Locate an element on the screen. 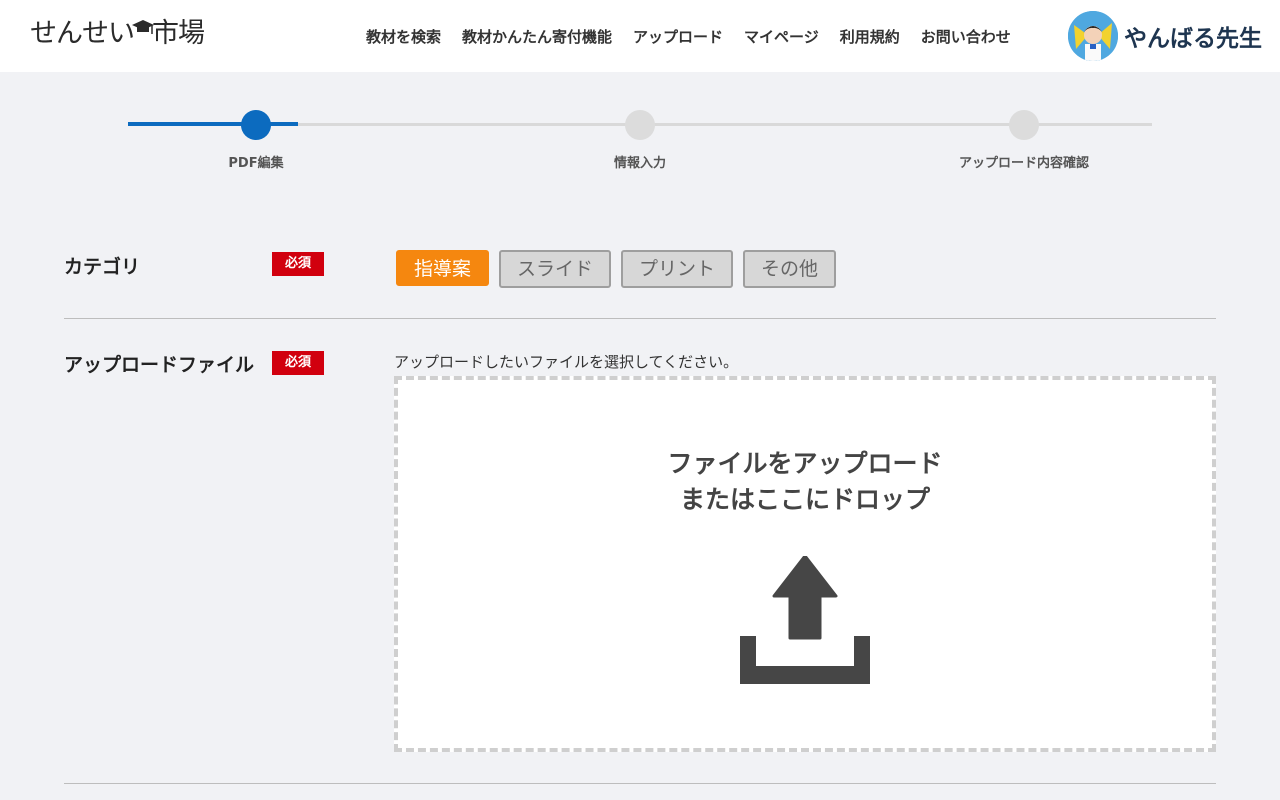 The image size is (1280, 800). step-dot-pdf-edit is located at coordinates (256, 125).